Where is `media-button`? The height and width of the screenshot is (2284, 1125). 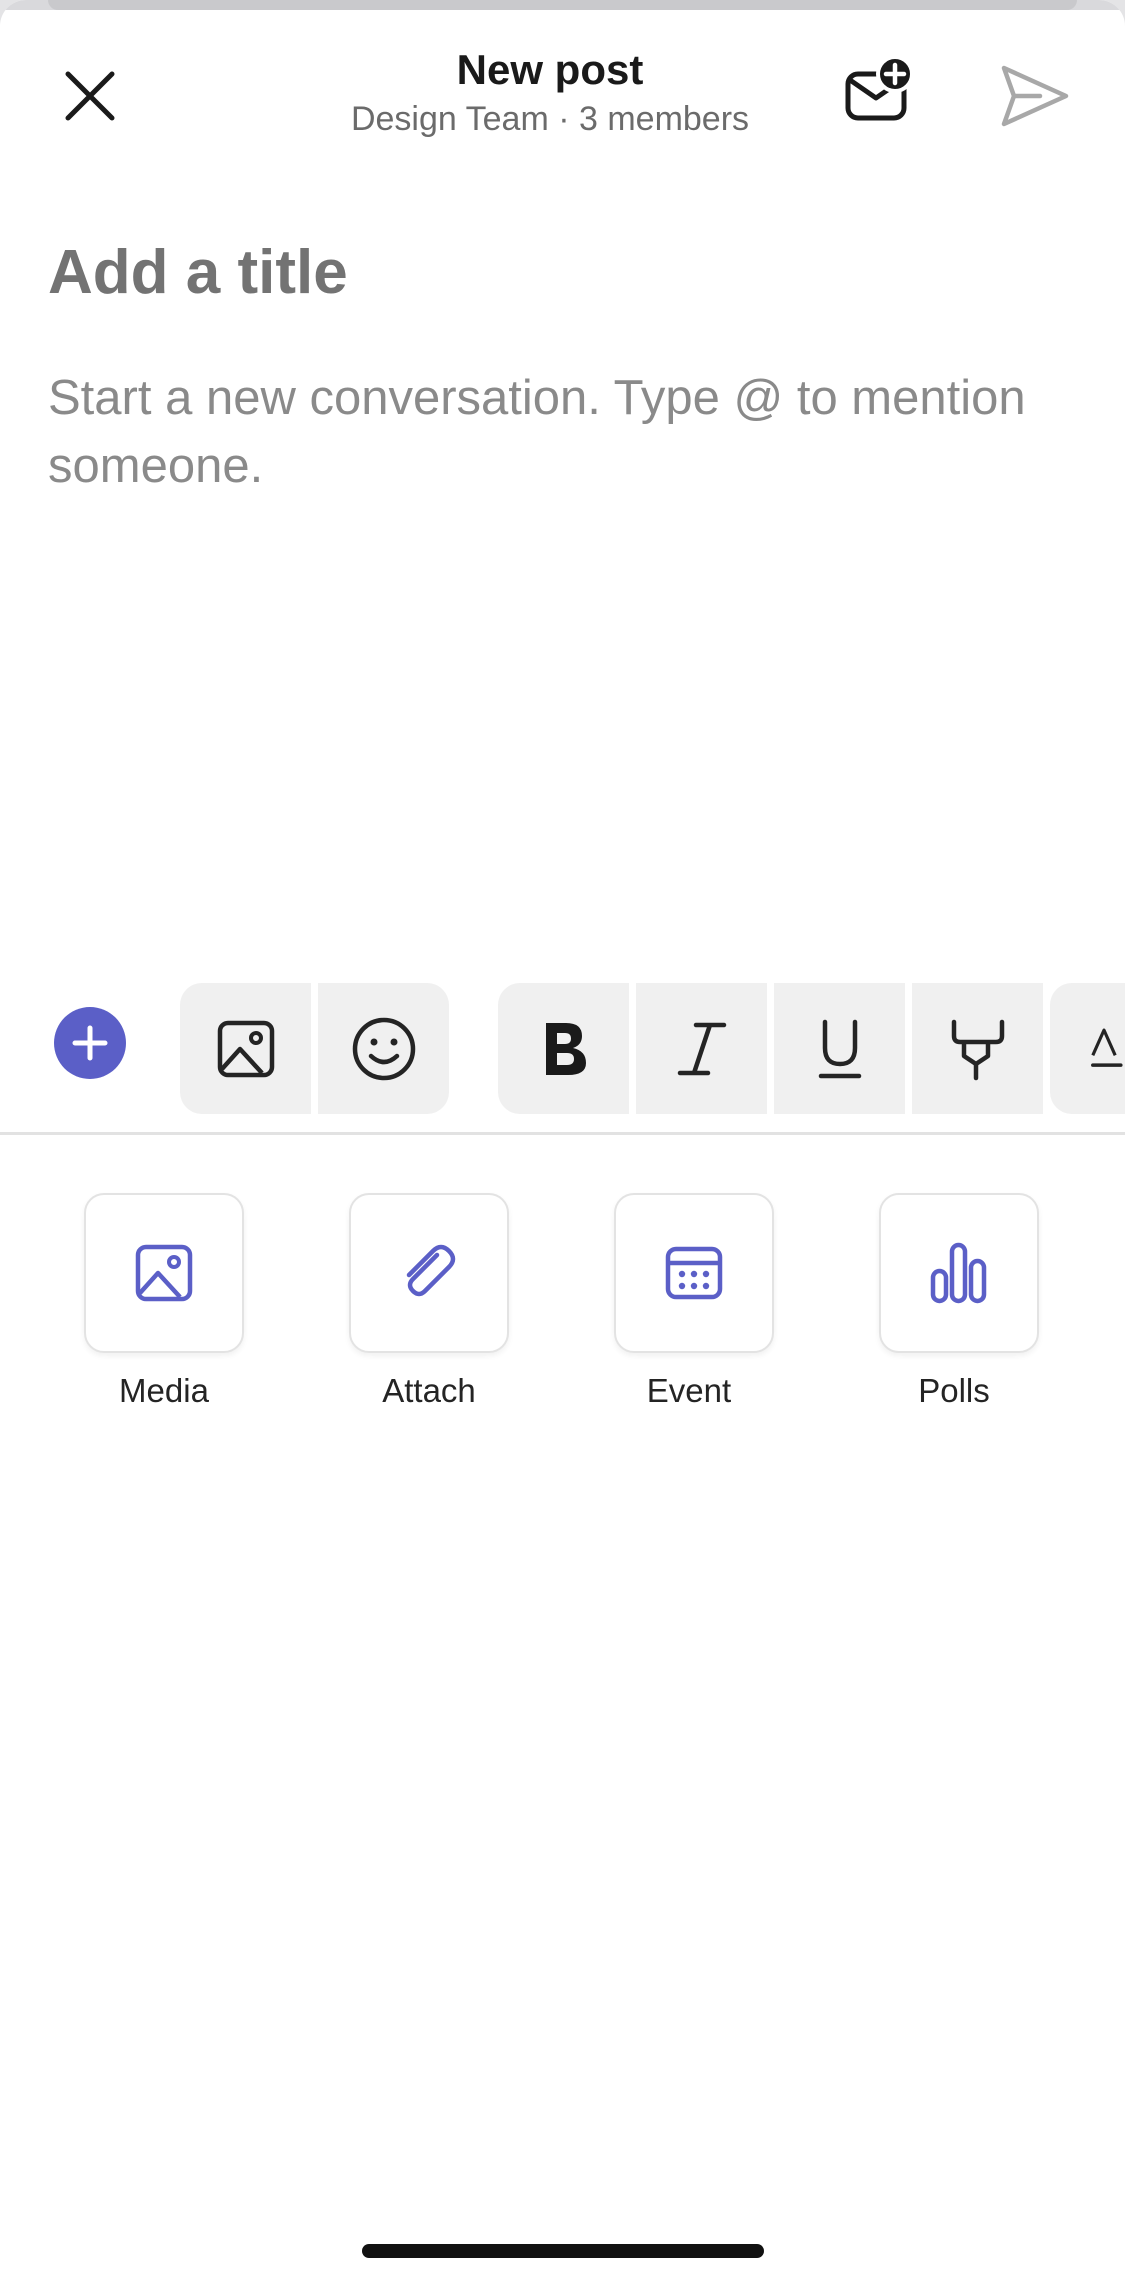 media-button is located at coordinates (164, 1273).